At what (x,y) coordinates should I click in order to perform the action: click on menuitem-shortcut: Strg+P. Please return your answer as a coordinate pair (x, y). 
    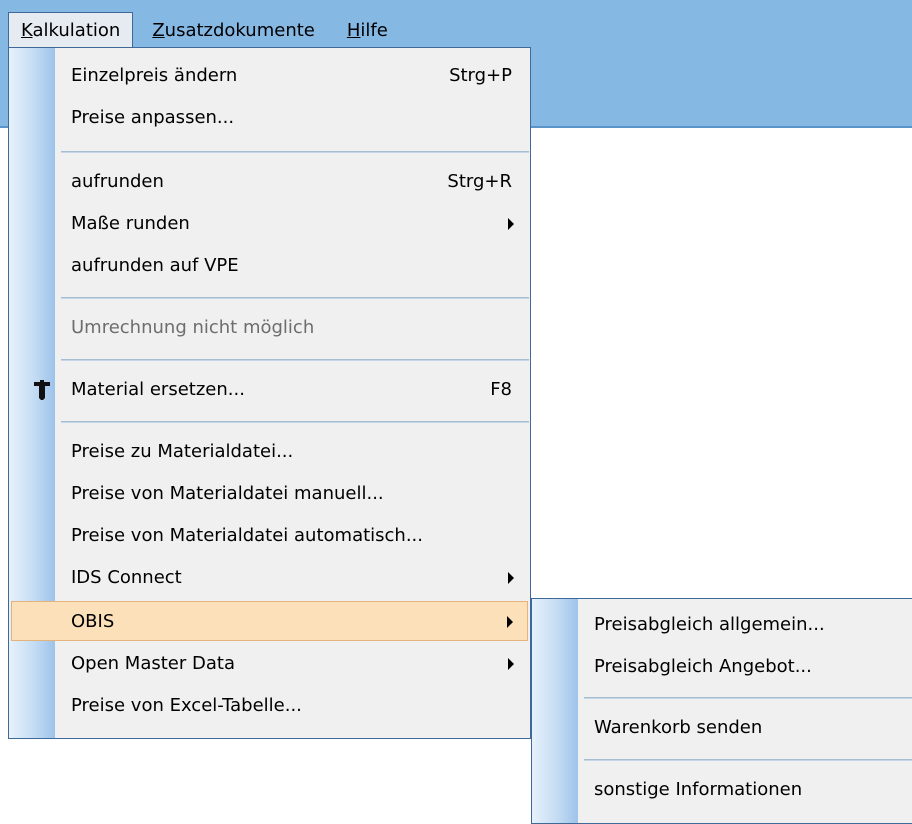
    Looking at the image, I should click on (480, 75).